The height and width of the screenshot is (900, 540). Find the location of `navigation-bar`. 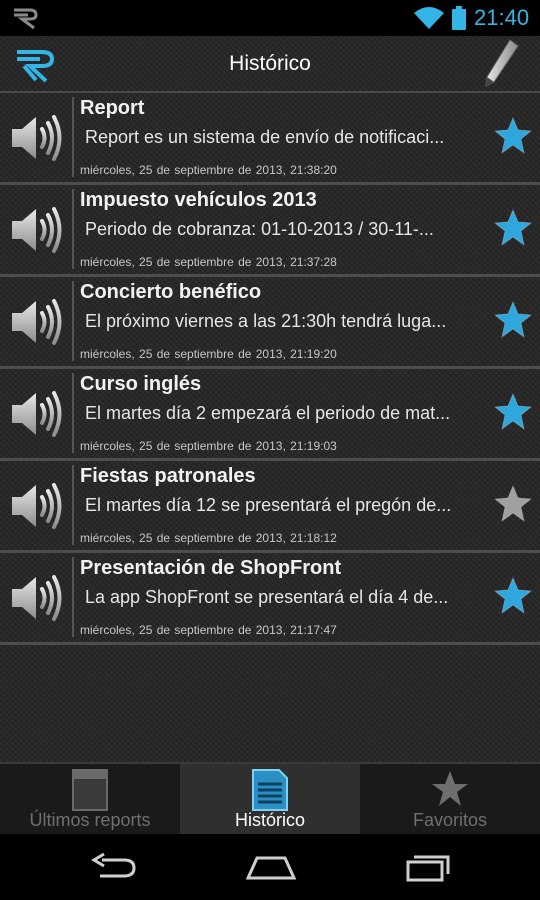

navigation-bar is located at coordinates (270, 867).